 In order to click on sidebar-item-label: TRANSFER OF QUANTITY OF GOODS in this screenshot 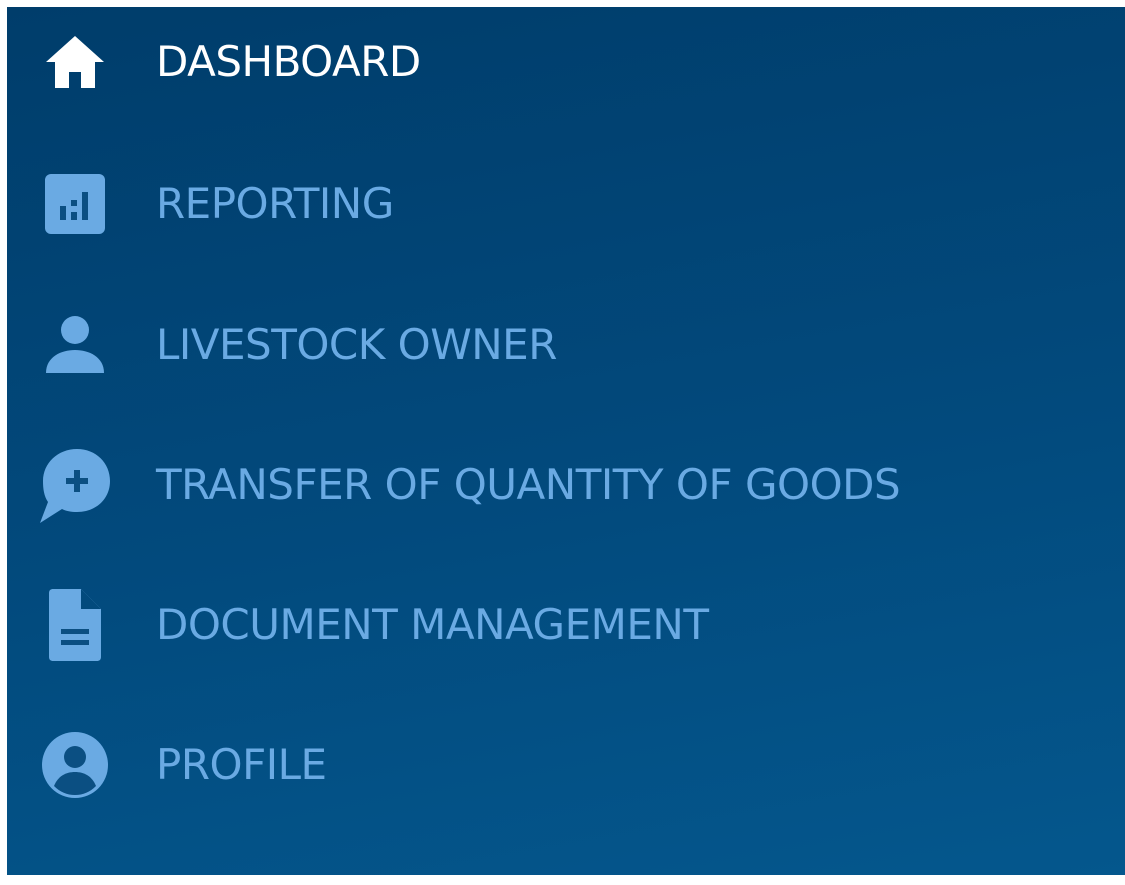, I will do `click(528, 484)`.